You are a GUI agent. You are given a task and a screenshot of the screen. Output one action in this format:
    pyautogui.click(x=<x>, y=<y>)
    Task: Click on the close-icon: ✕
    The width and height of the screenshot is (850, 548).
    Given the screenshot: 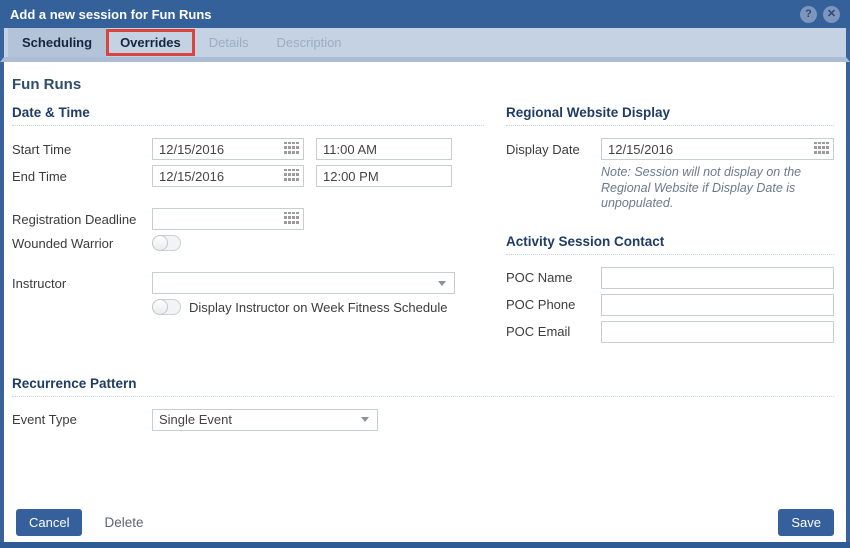 What is the action you would take?
    pyautogui.click(x=831, y=14)
    